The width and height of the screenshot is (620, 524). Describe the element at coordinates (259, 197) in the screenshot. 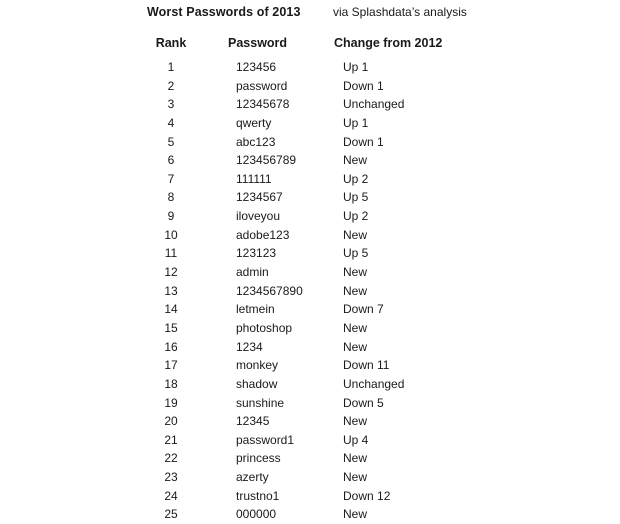

I see `cell-password: 1234567` at that location.